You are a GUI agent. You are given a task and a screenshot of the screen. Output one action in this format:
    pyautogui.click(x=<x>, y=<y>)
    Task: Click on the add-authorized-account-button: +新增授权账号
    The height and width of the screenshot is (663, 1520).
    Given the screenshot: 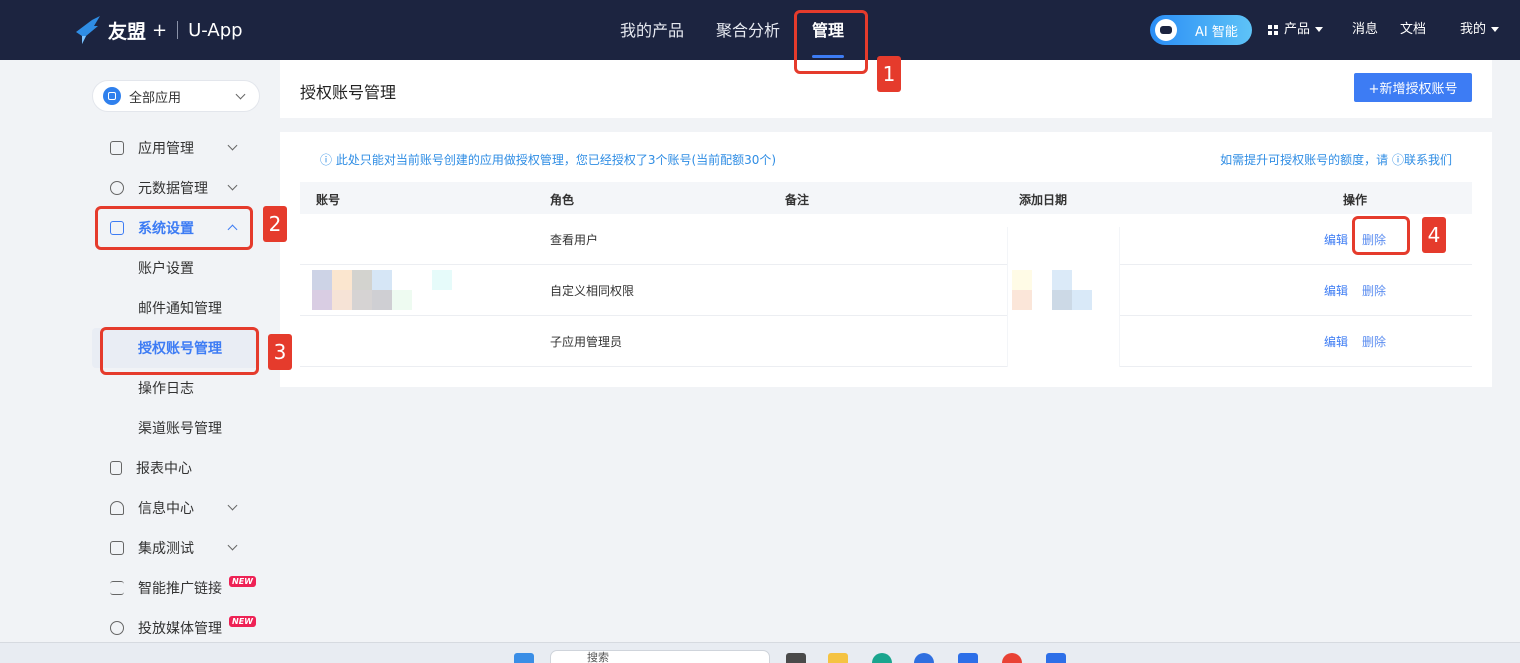 What is the action you would take?
    pyautogui.click(x=1413, y=87)
    